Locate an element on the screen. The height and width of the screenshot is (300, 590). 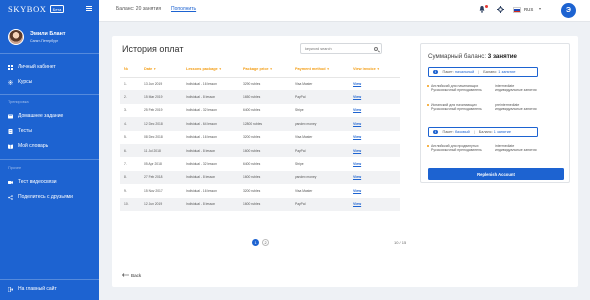
main-site-link: На главный сайт is located at coordinates (32, 289).